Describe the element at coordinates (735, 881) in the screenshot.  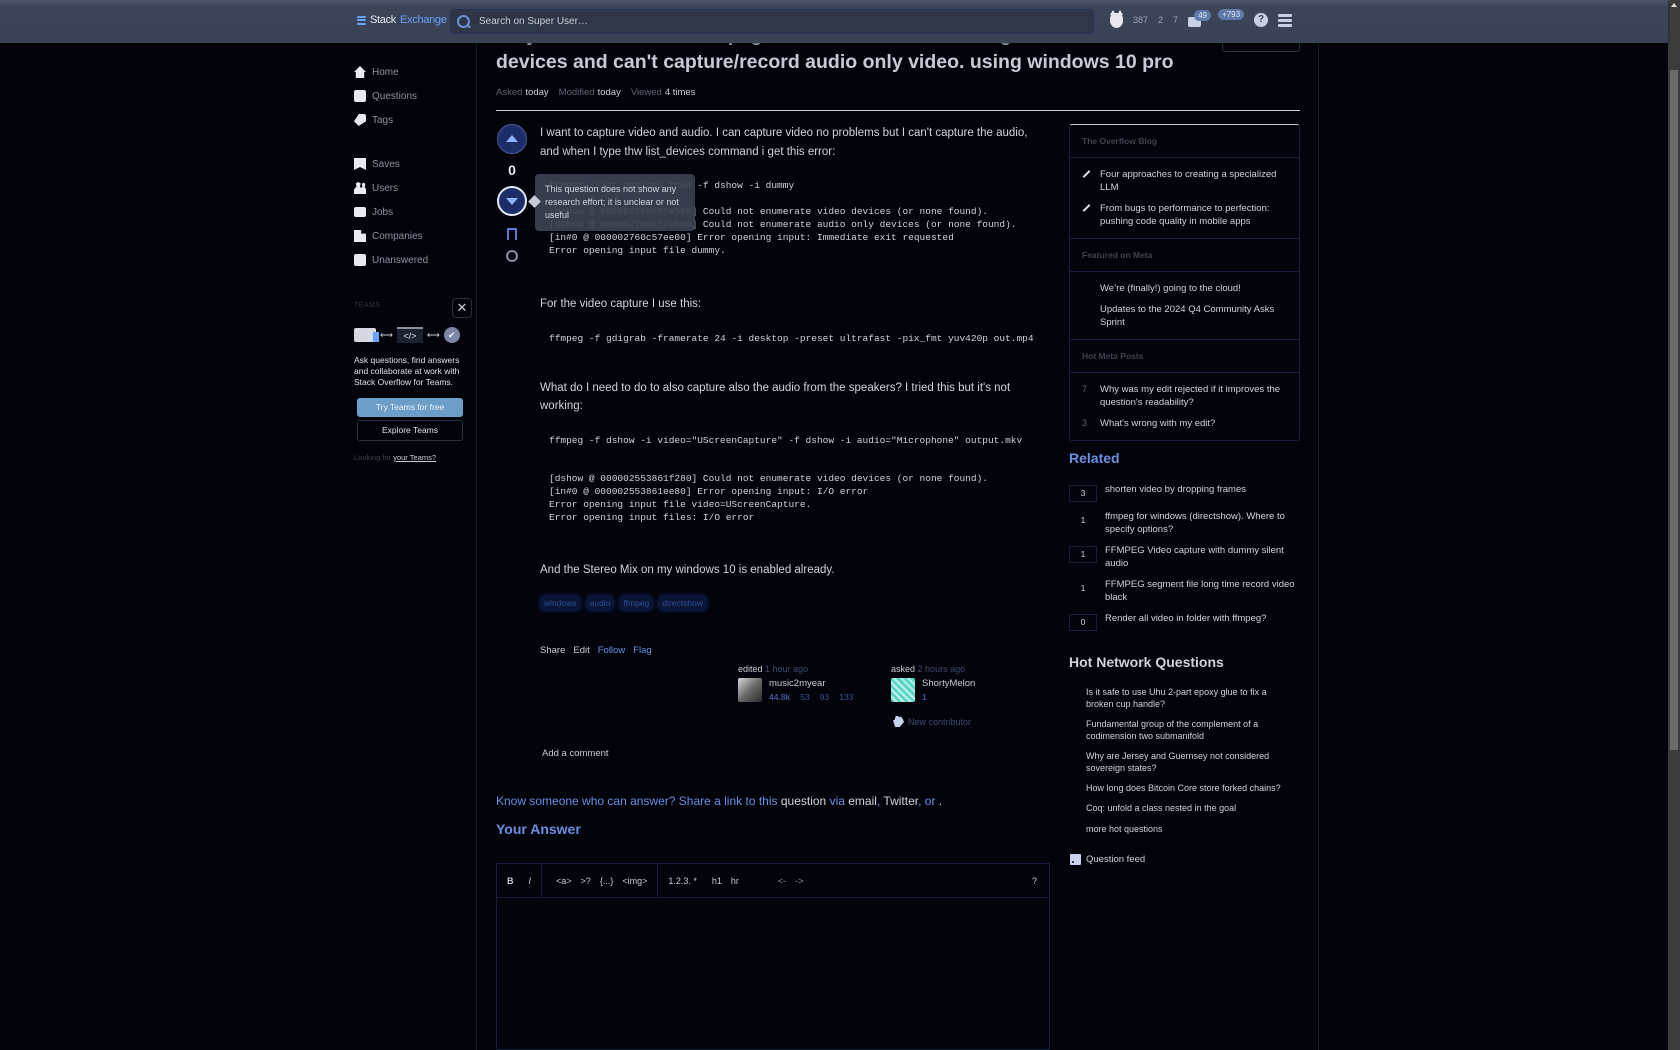
I see `horizontal-rule-button: hr` at that location.